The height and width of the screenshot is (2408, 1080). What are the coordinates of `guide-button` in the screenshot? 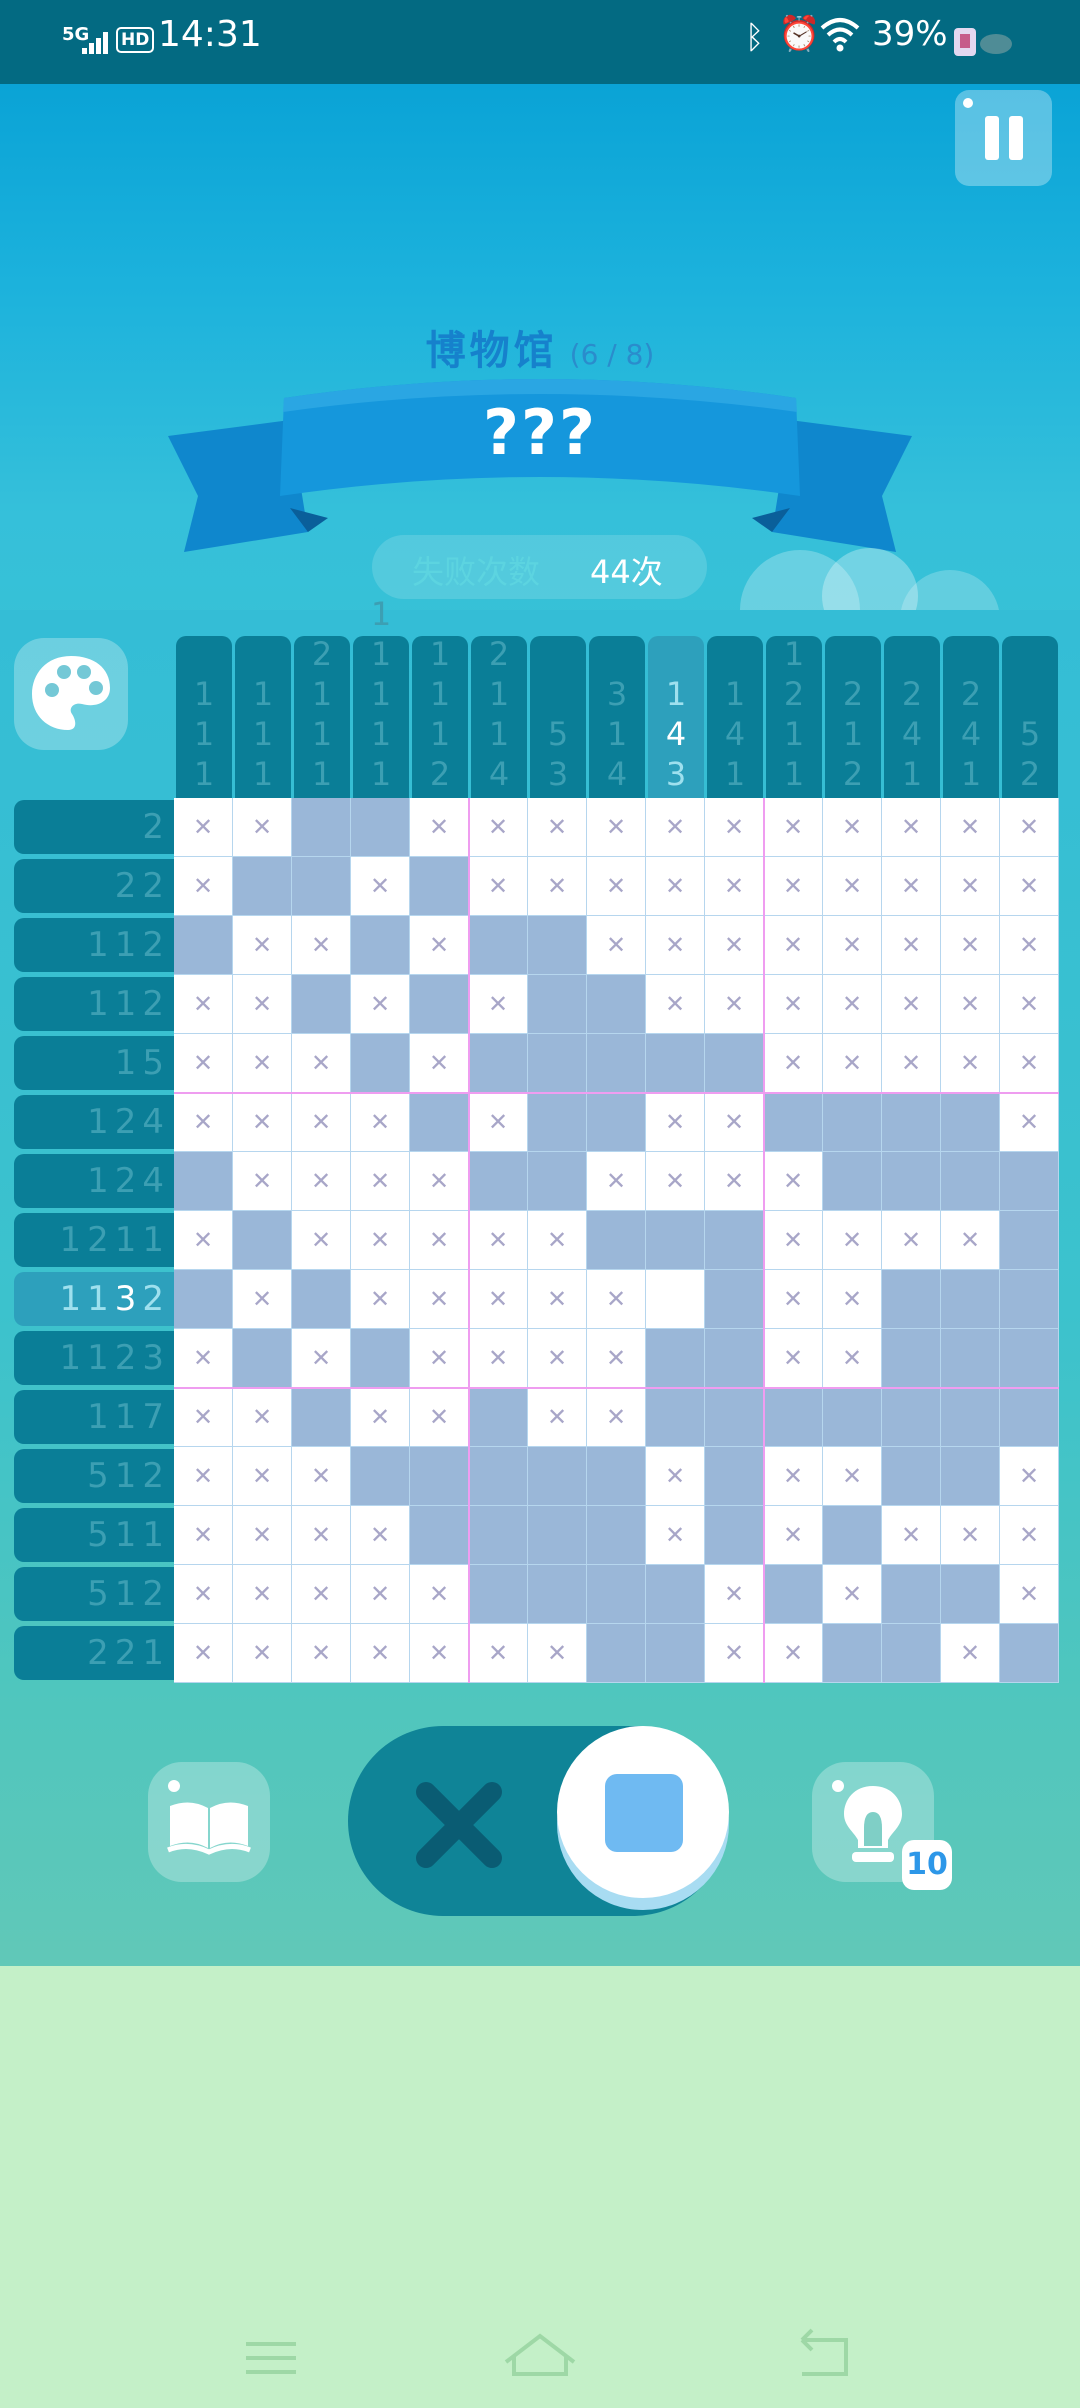 It's located at (209, 1822).